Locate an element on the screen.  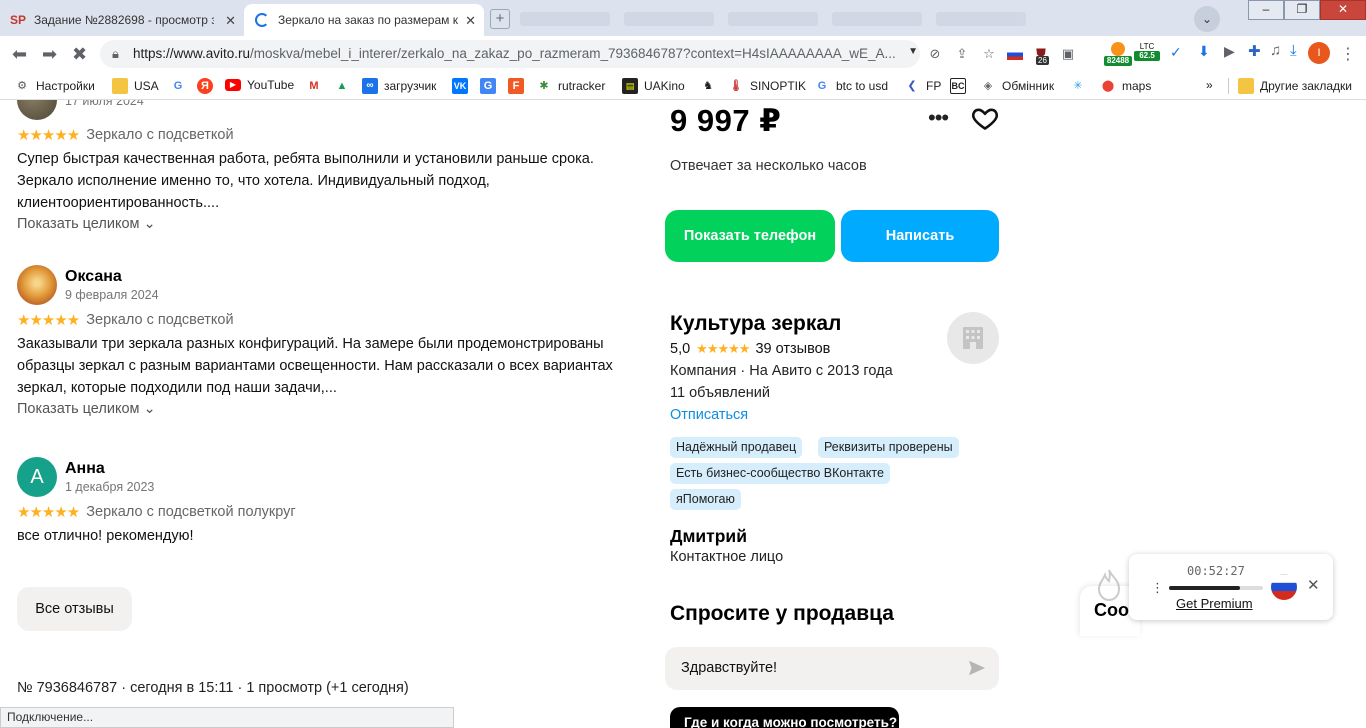
more-options-icon: ••• is located at coordinates (938, 118).